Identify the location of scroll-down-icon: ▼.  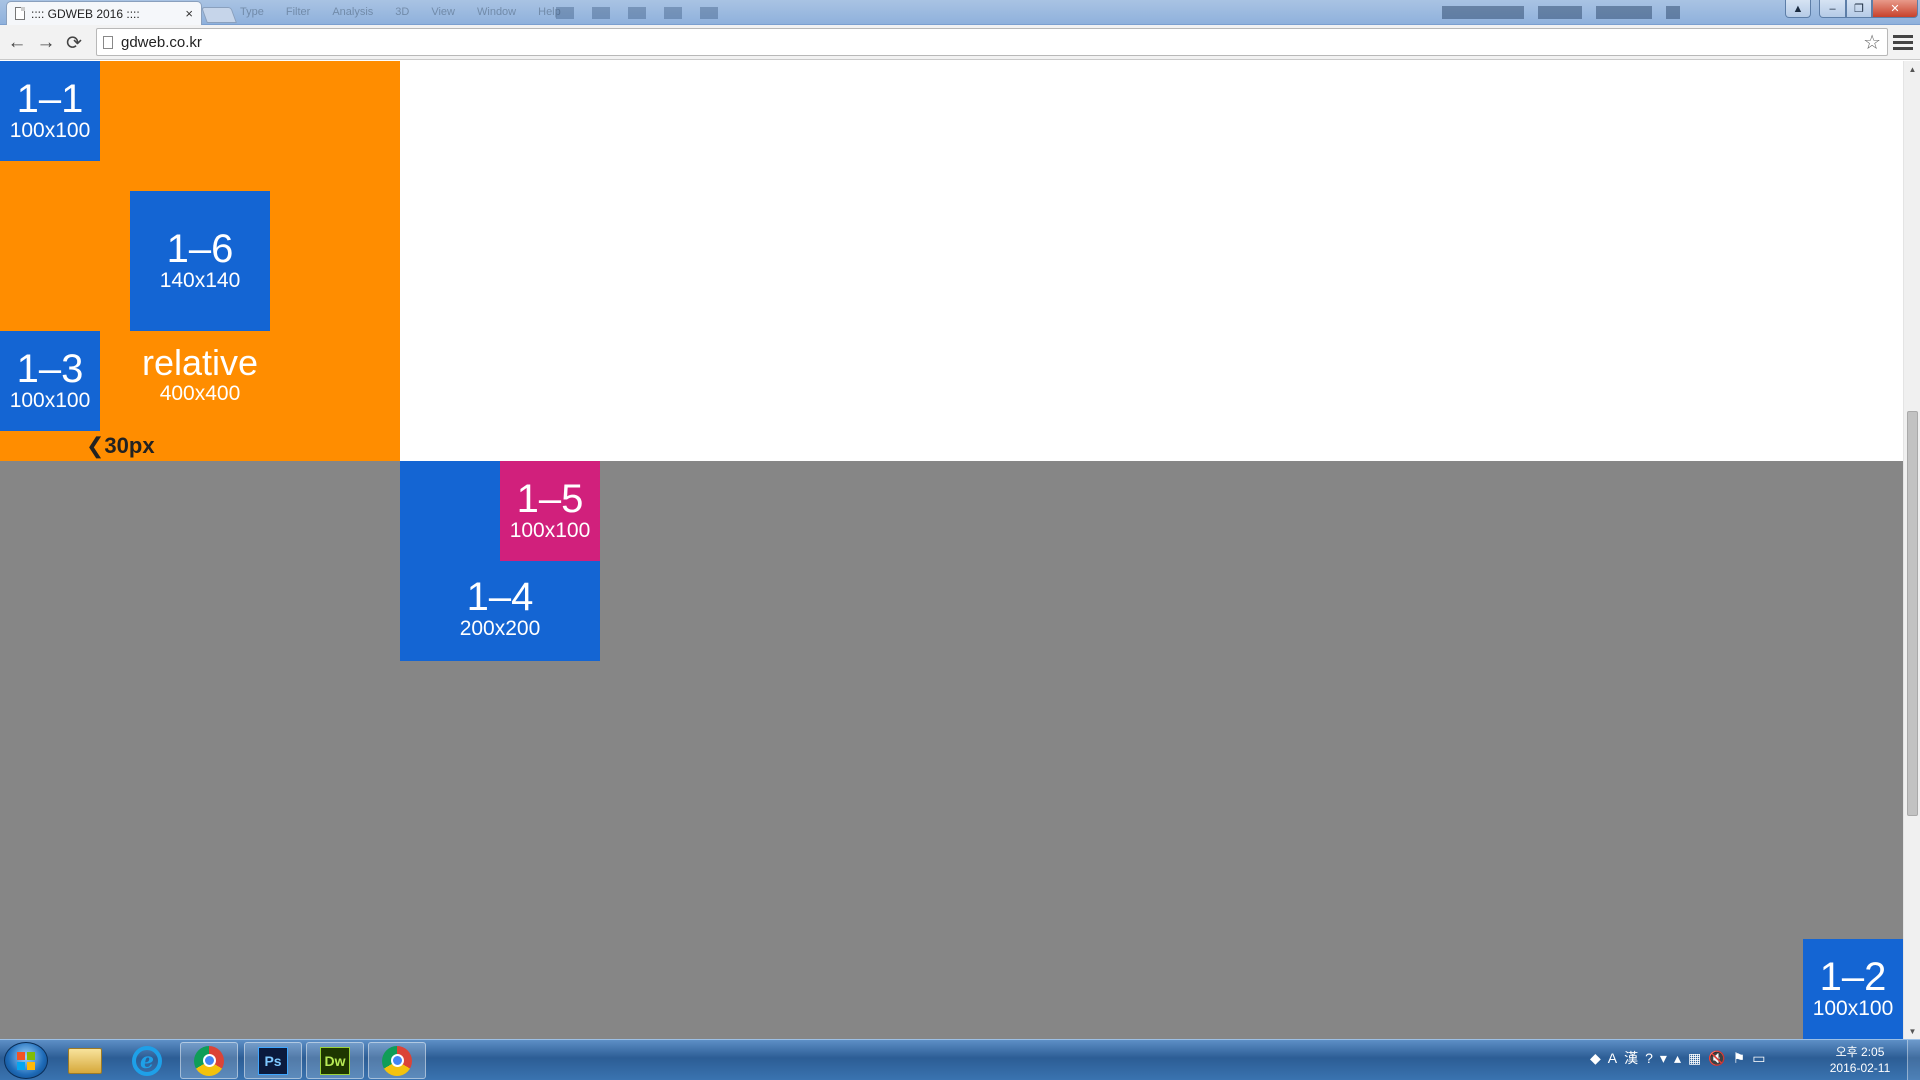
(1912, 1031).